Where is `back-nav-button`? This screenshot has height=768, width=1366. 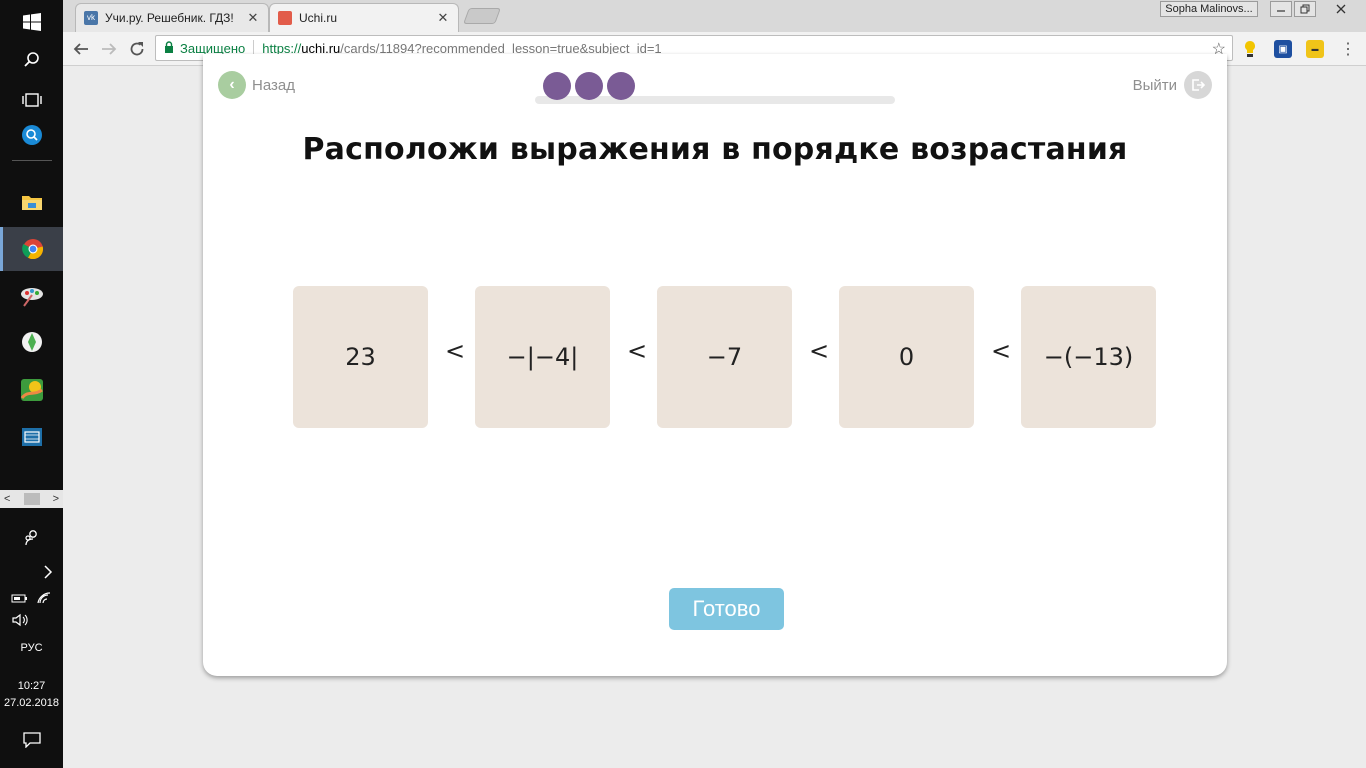
back-nav-button is located at coordinates (81, 49).